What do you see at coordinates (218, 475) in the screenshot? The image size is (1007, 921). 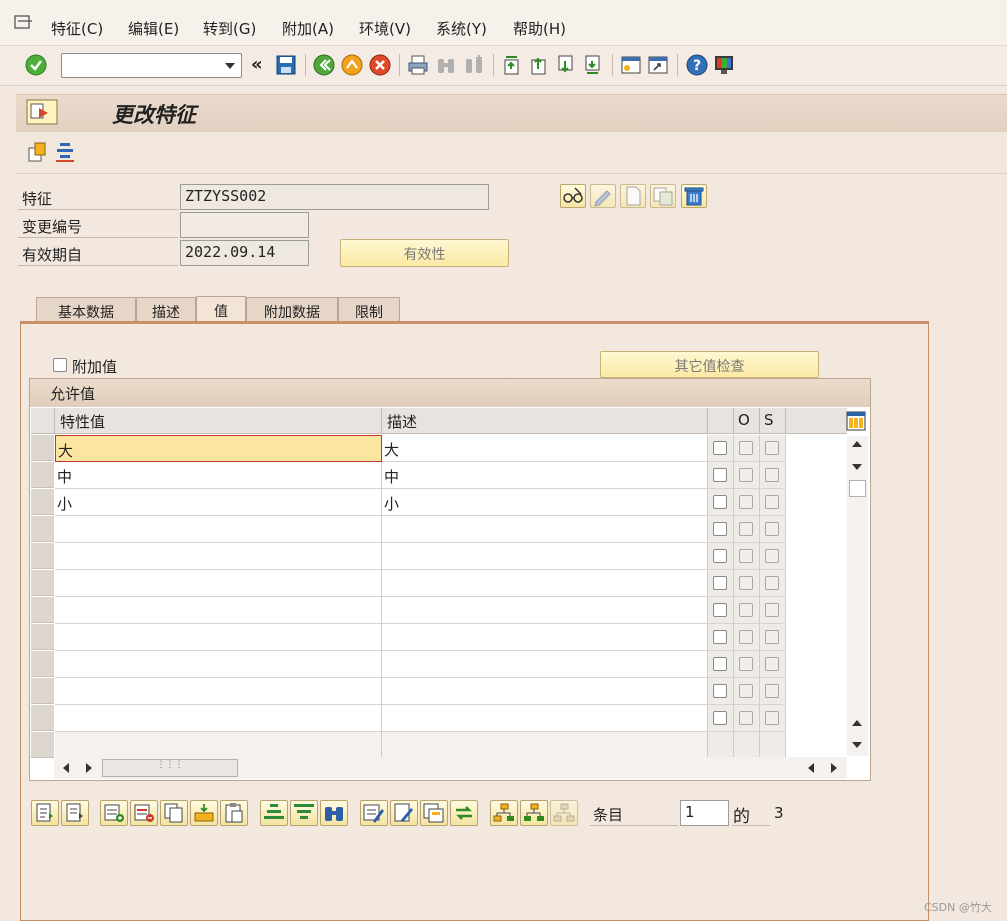 I see `cell-value: 中` at bounding box center [218, 475].